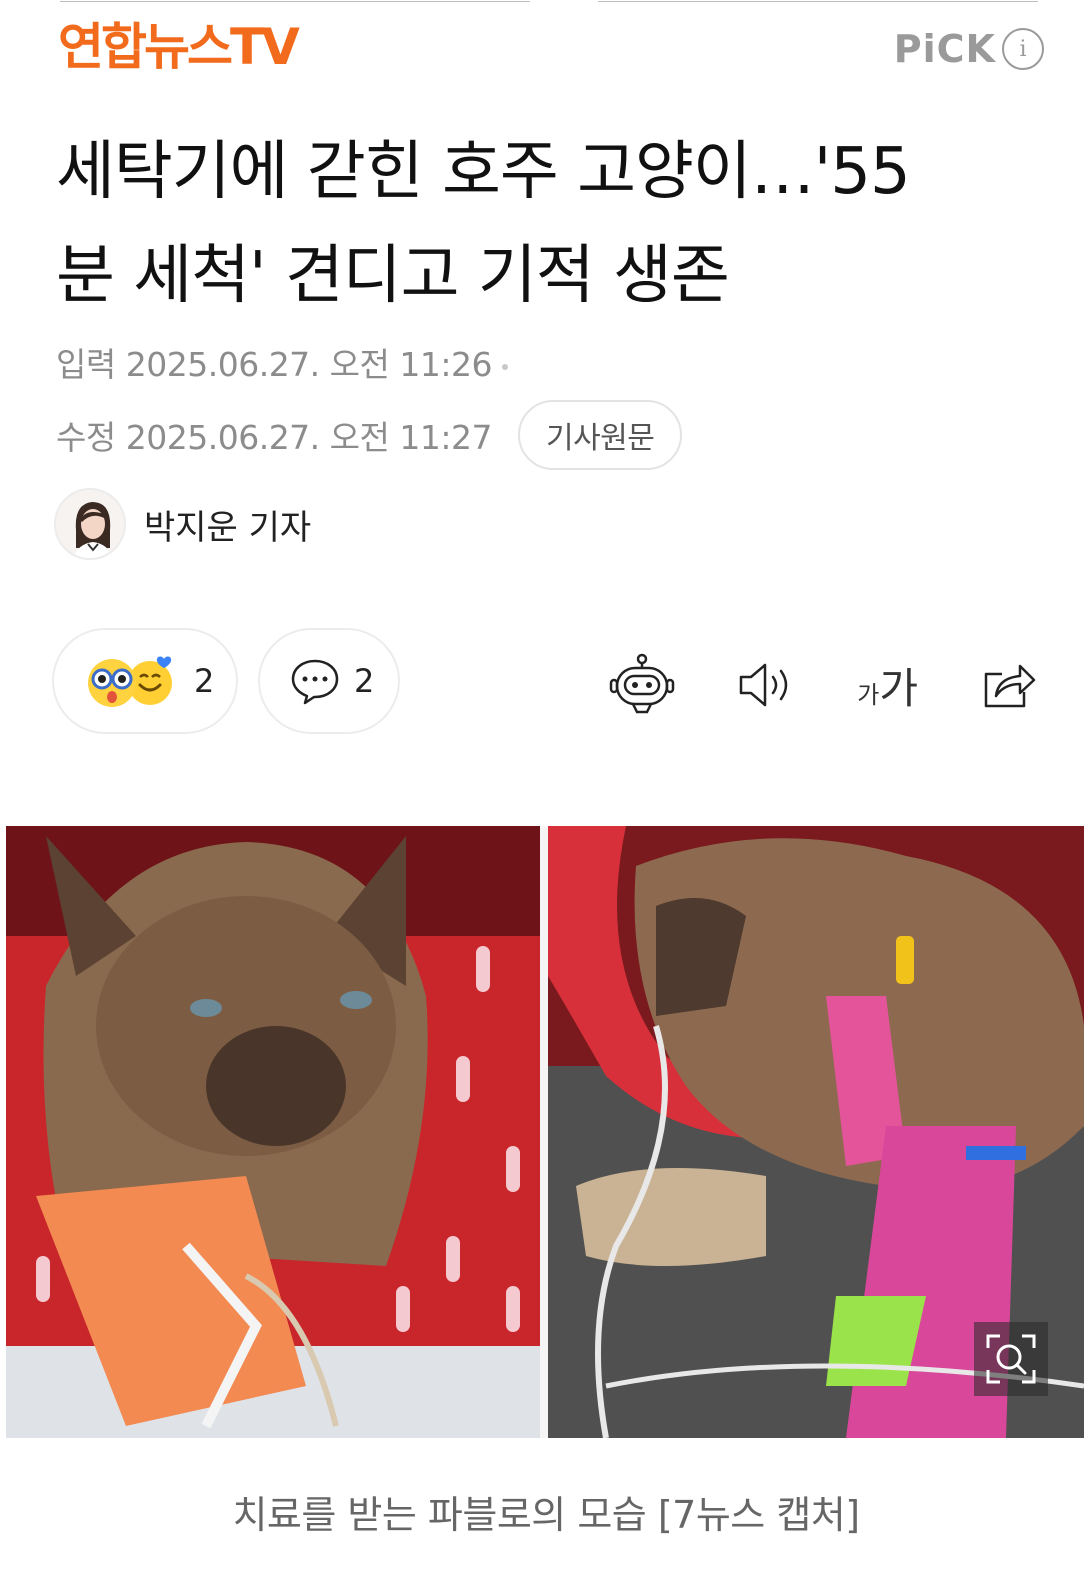 The image size is (1092, 1571). I want to click on tts-button, so click(766, 685).